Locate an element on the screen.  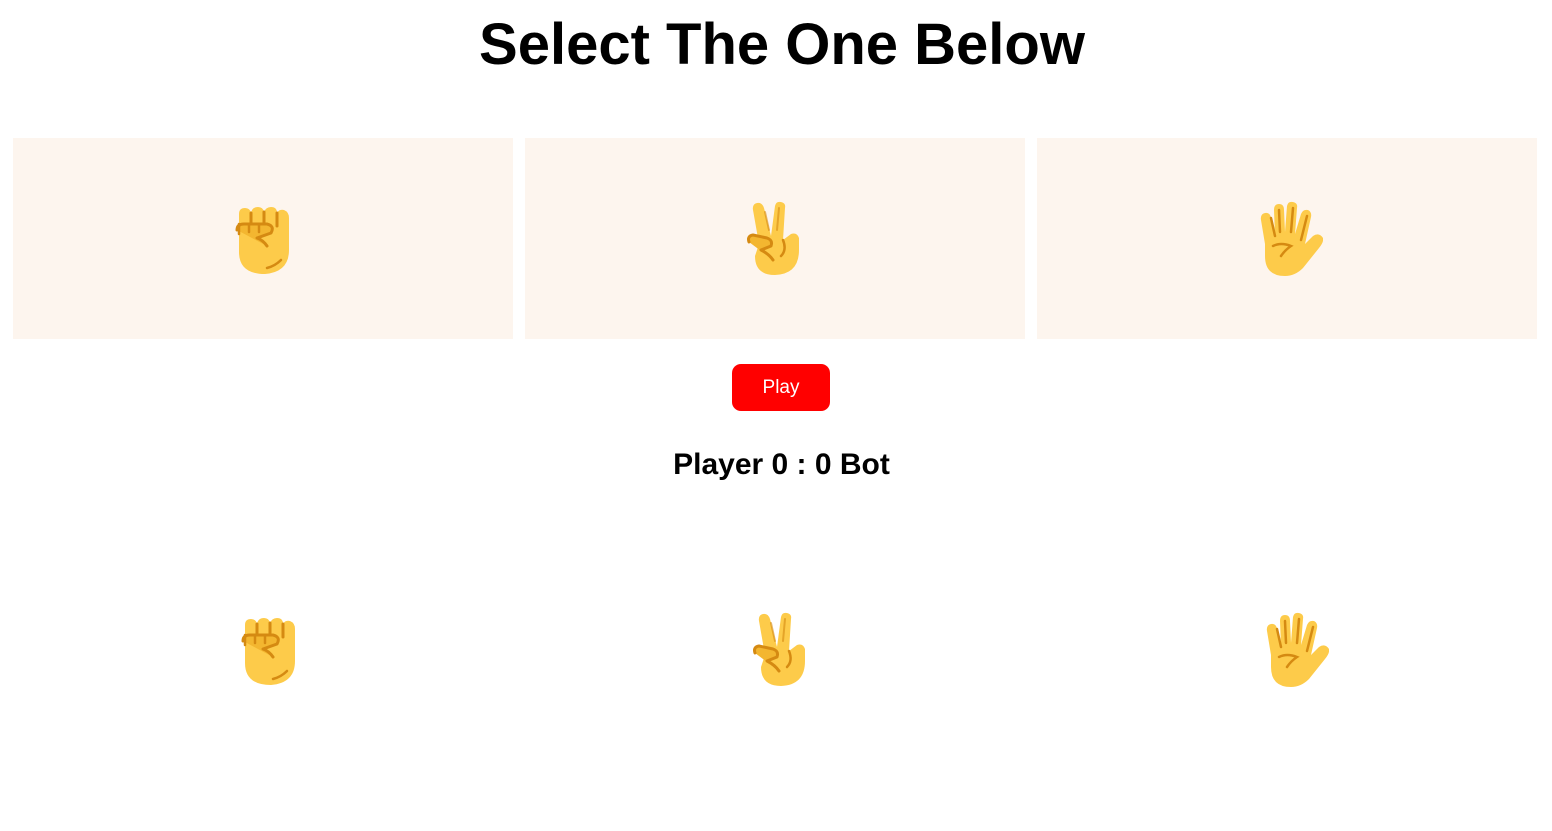
choice-scissors-card is located at coordinates (775, 238).